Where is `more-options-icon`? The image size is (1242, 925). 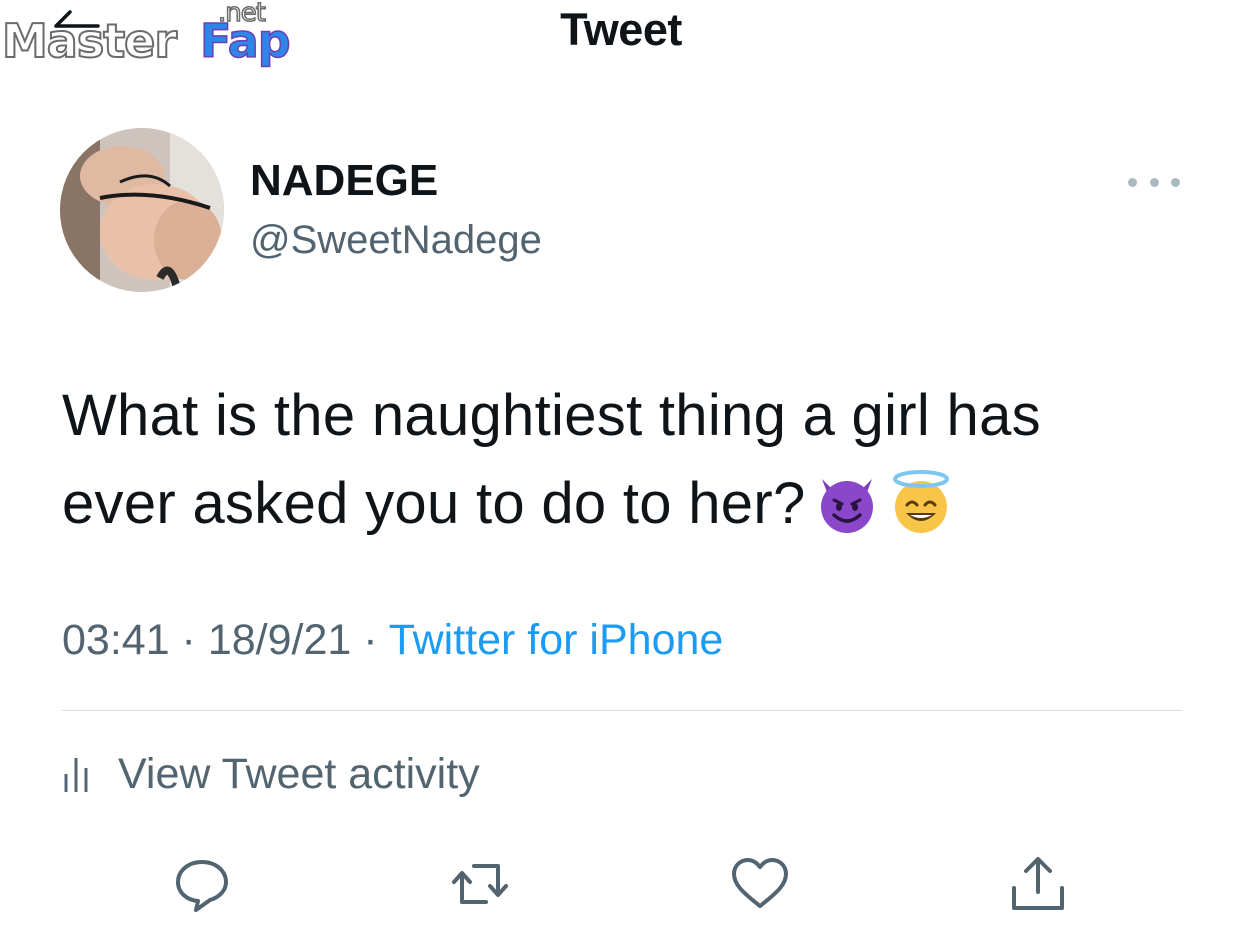 more-options-icon is located at coordinates (1154, 182).